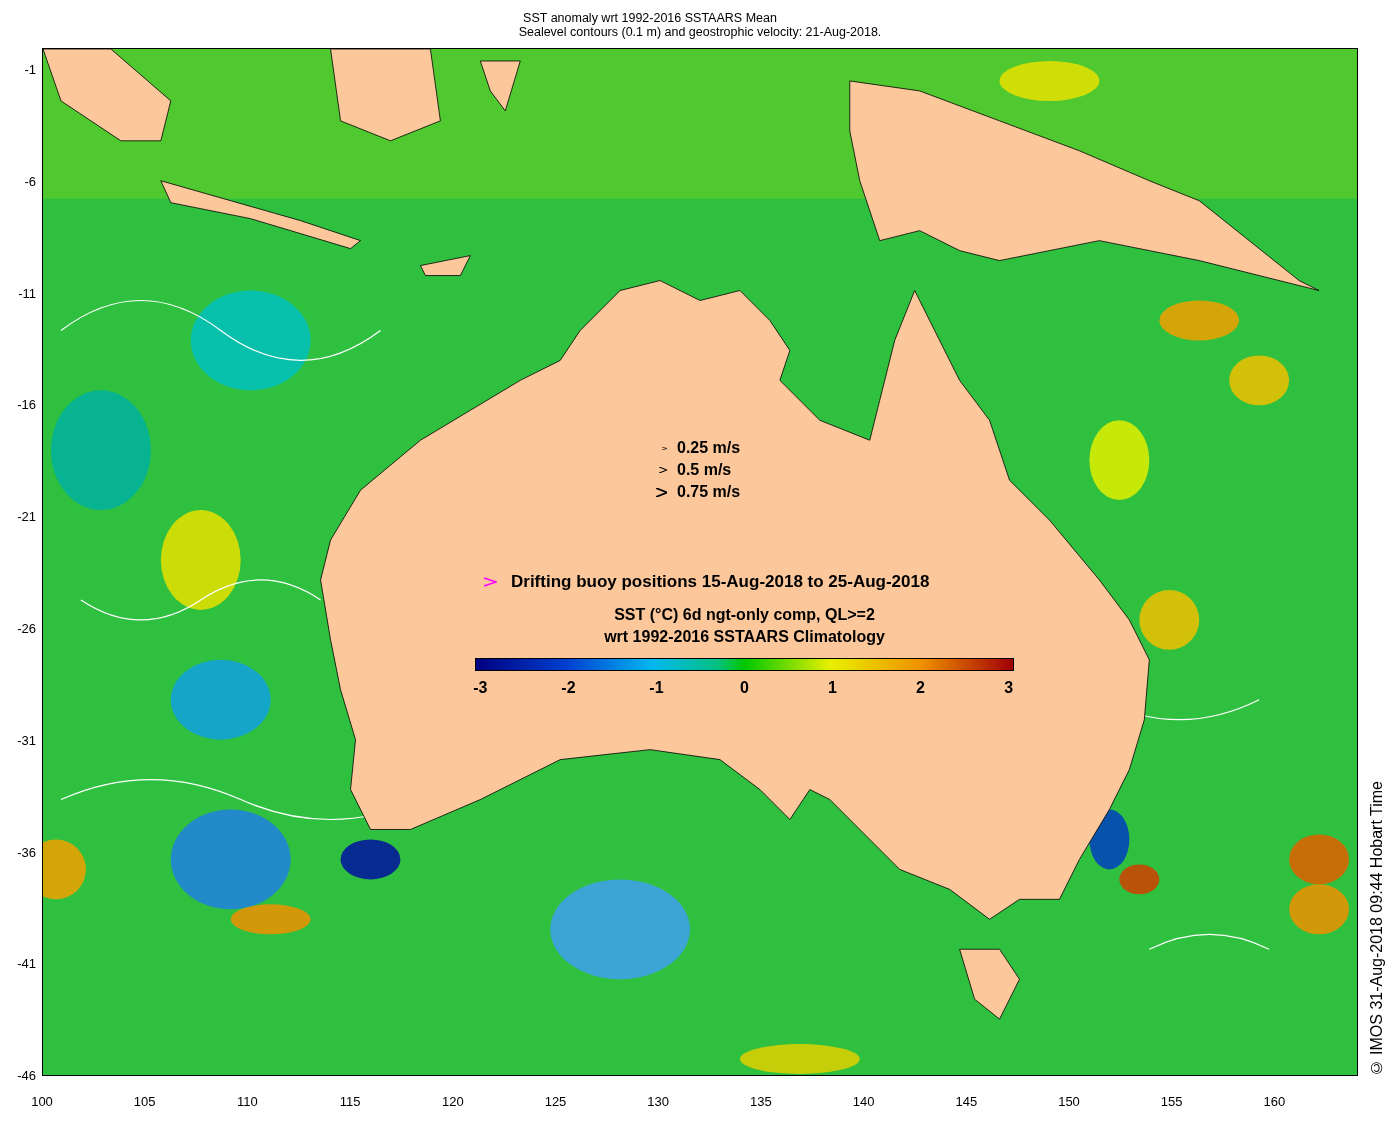  Describe the element at coordinates (26, 628) in the screenshot. I see `y-tick-label: -26` at that location.